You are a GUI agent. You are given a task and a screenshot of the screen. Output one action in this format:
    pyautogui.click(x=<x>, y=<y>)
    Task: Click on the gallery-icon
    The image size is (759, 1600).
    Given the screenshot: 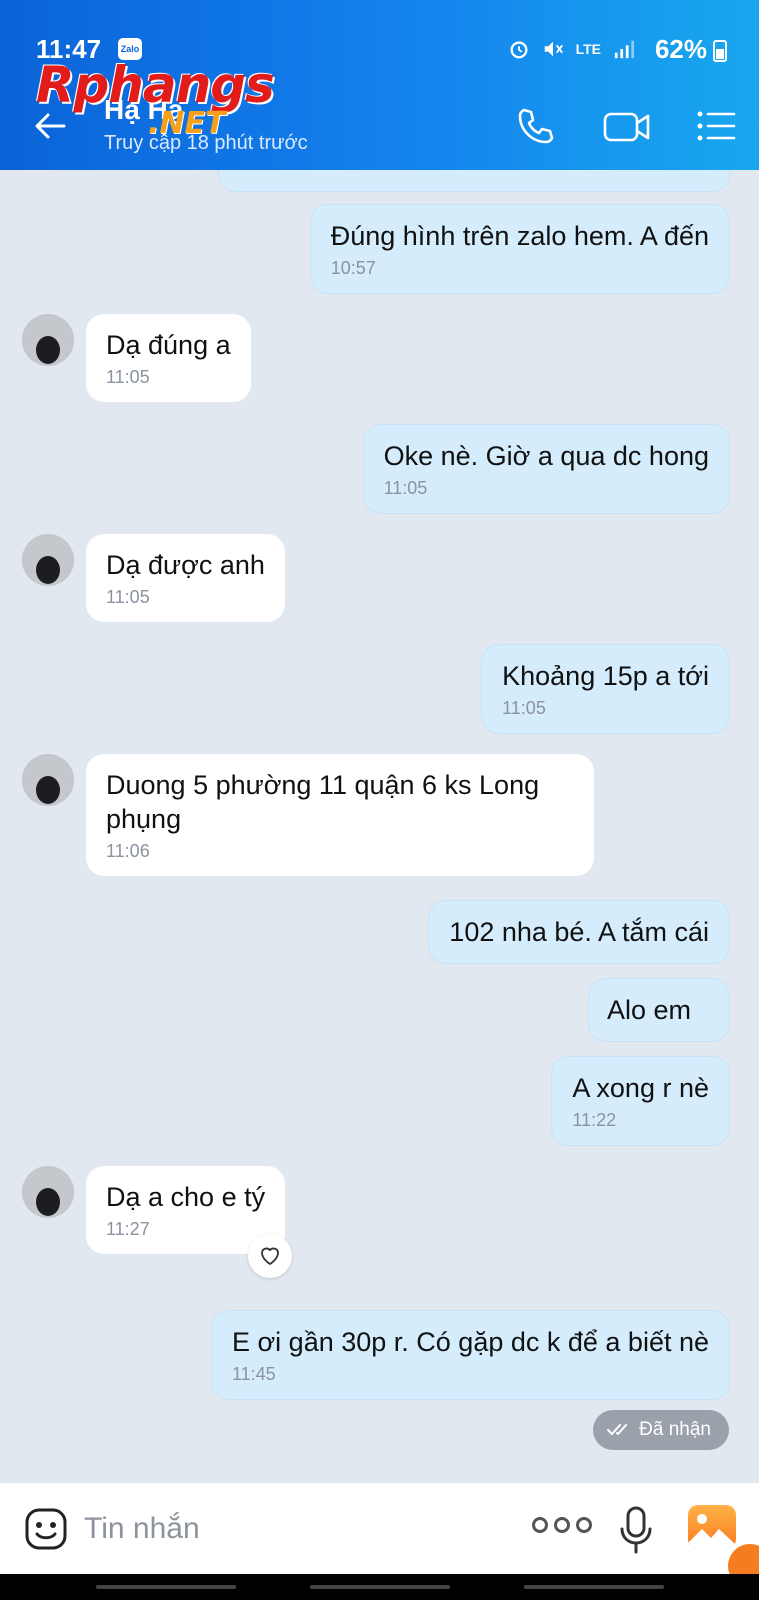 What is the action you would take?
    pyautogui.click(x=712, y=1527)
    